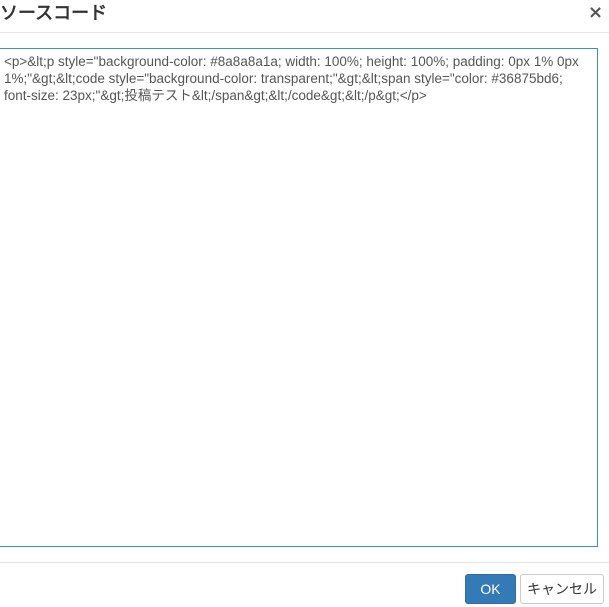 The height and width of the screenshot is (607, 609). I want to click on close-icon: ×, so click(595, 13).